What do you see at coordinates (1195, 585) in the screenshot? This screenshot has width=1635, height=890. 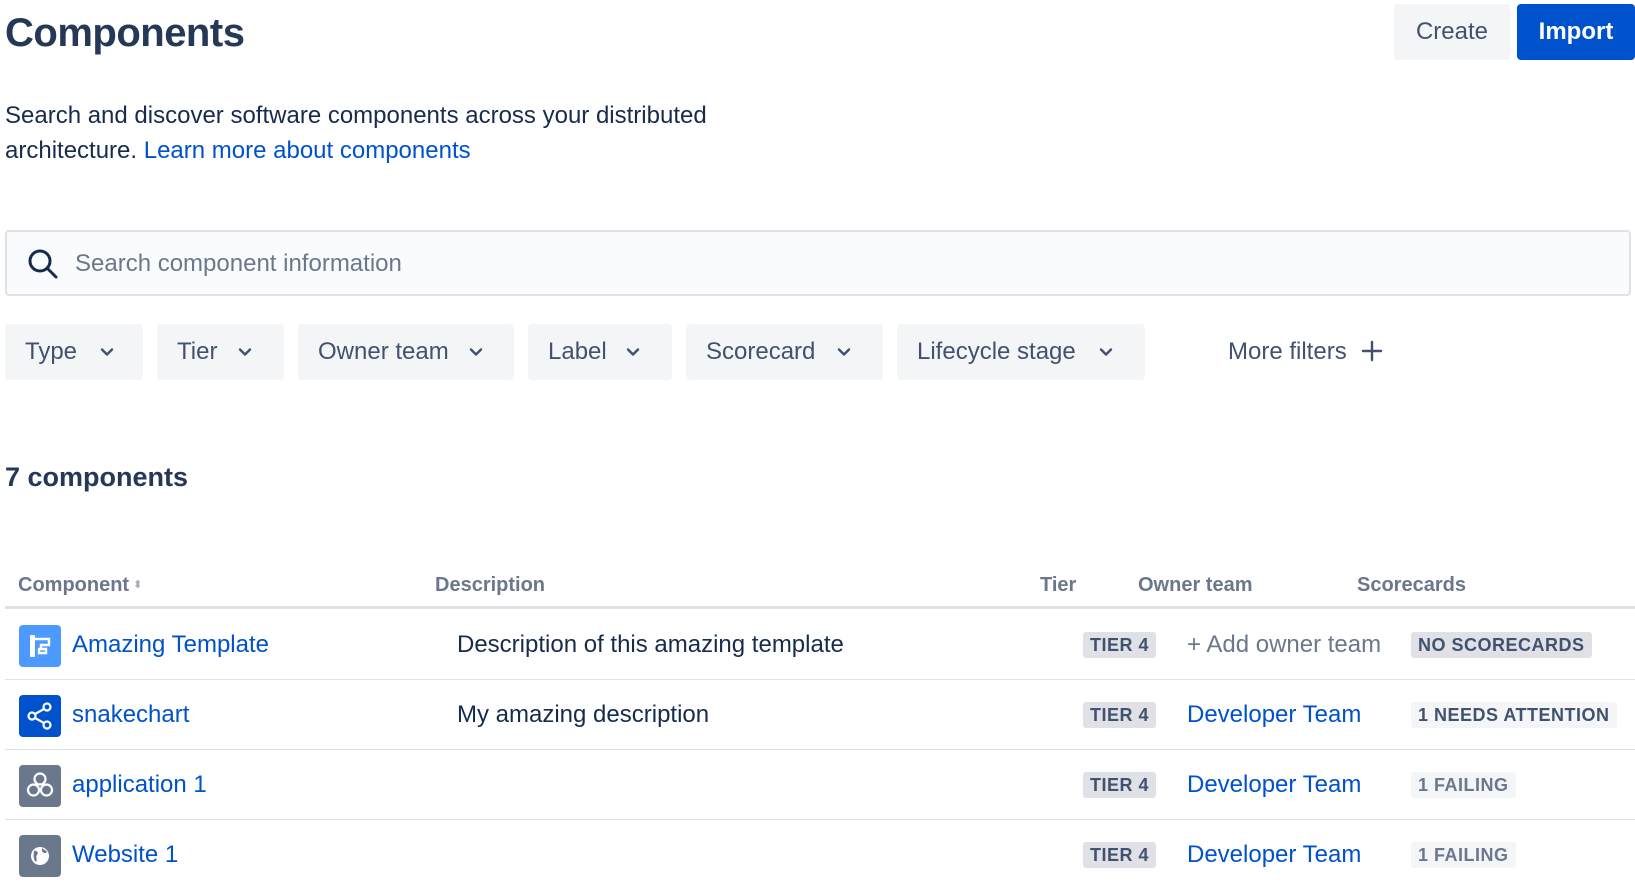 I see `column-header-owner-team: Owner team` at bounding box center [1195, 585].